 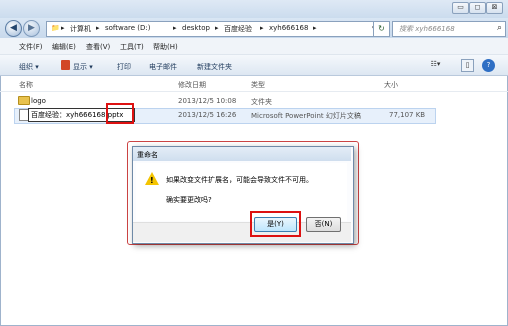 What do you see at coordinates (306, 116) in the screenshot?
I see `file-type: Microsoft PowerPoint 幻灯片文稿` at bounding box center [306, 116].